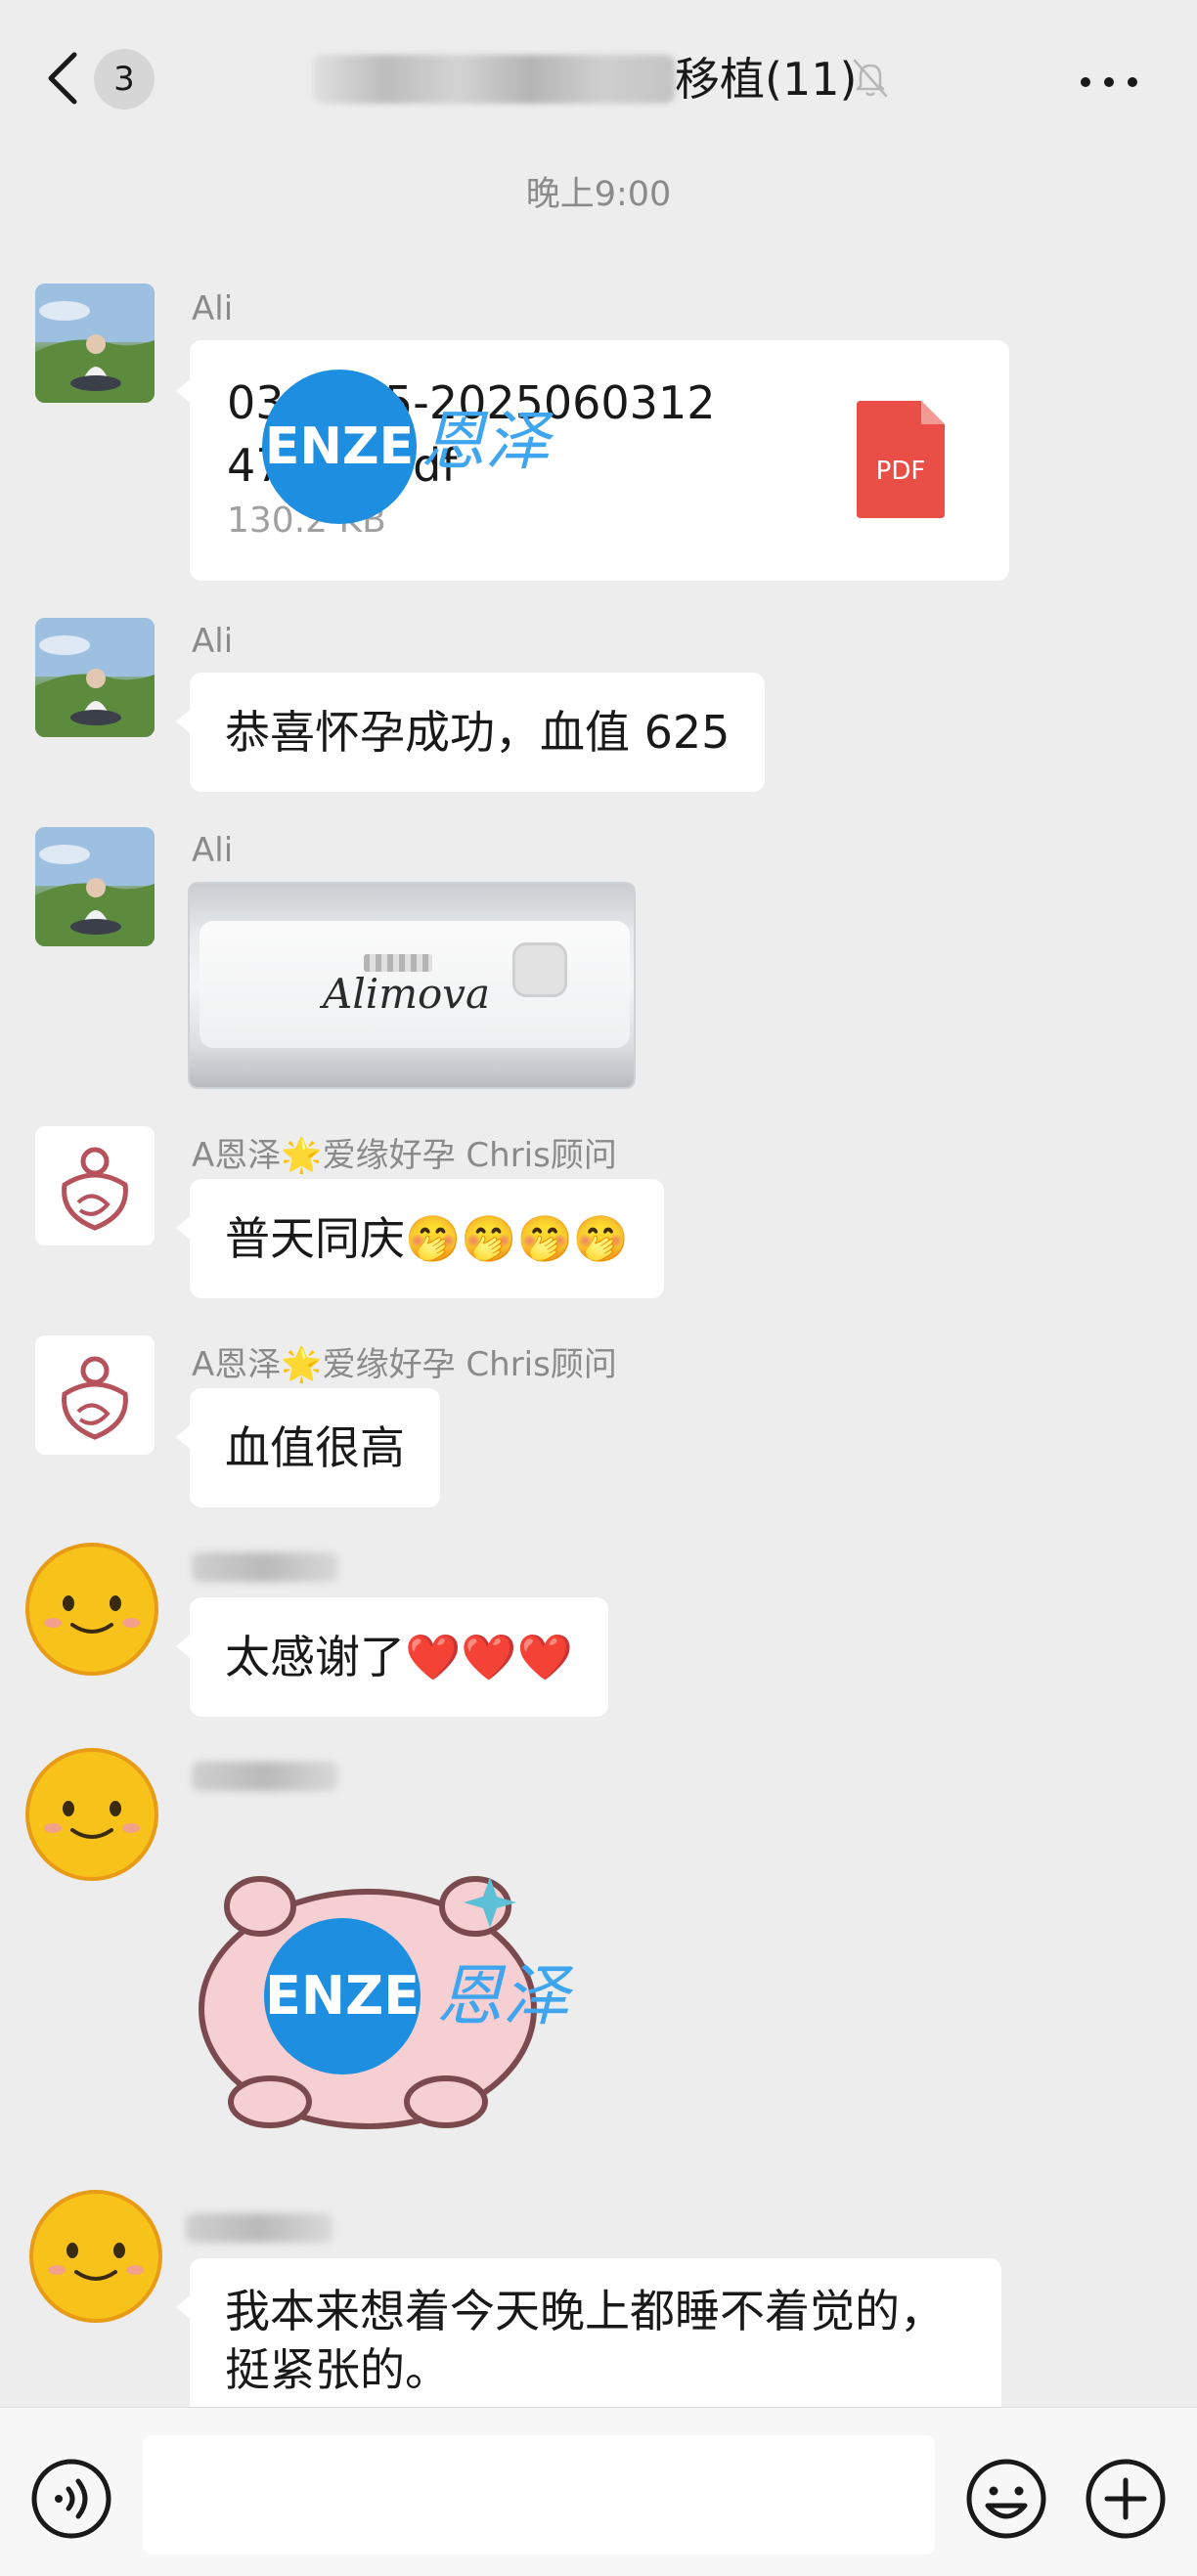 The image size is (1197, 2576). I want to click on sample-well, so click(539, 969).